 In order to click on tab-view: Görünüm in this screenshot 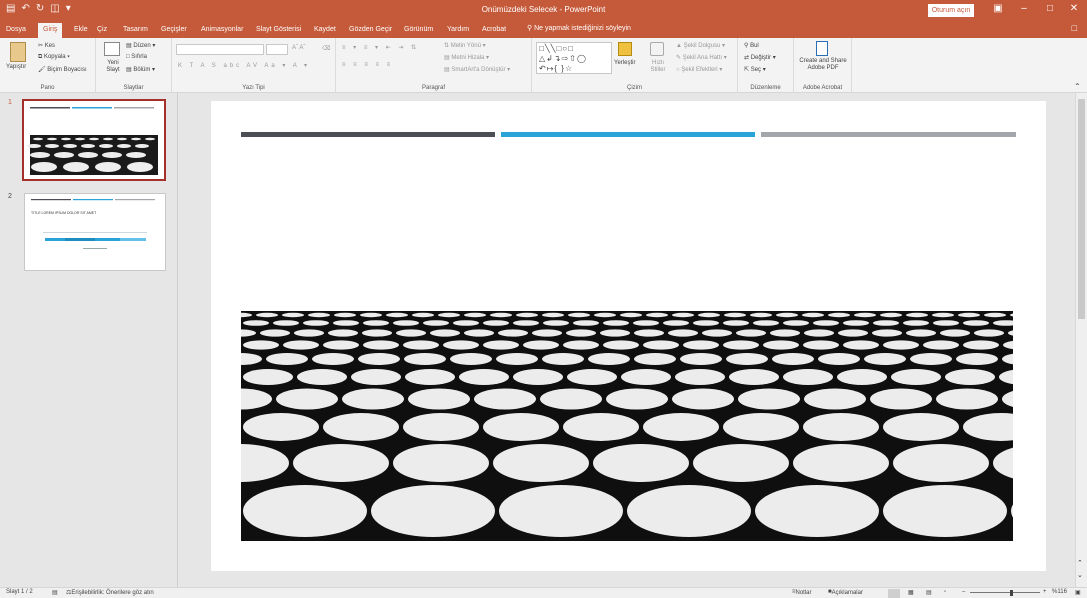, I will do `click(418, 31)`.